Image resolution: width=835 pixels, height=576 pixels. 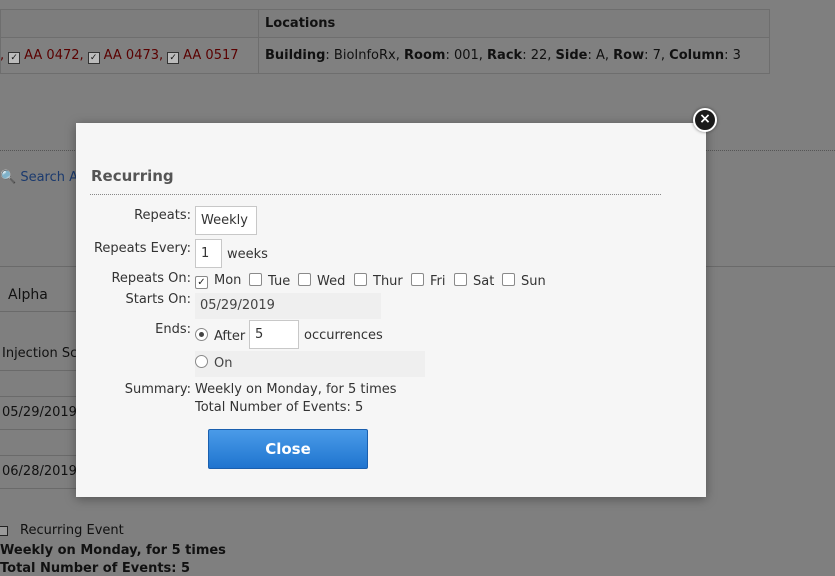 What do you see at coordinates (72, 530) in the screenshot?
I see `recurring-event-label: Recurring Event` at bounding box center [72, 530].